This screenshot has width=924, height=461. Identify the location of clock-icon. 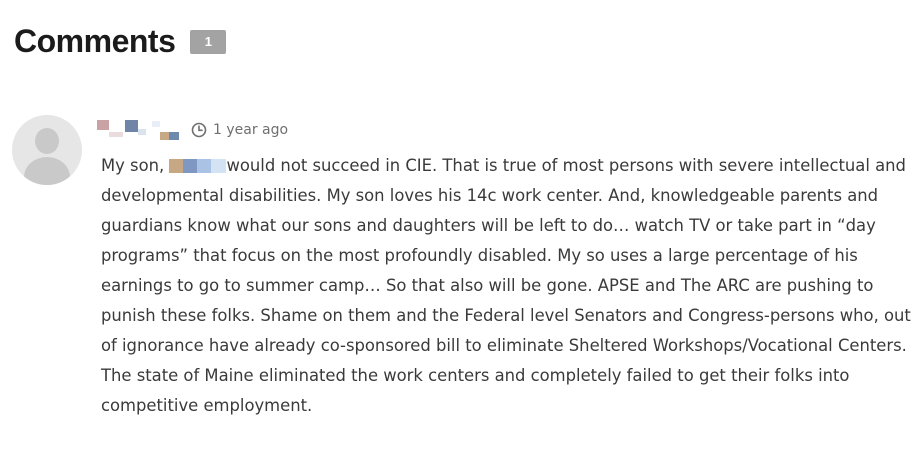
(199, 130).